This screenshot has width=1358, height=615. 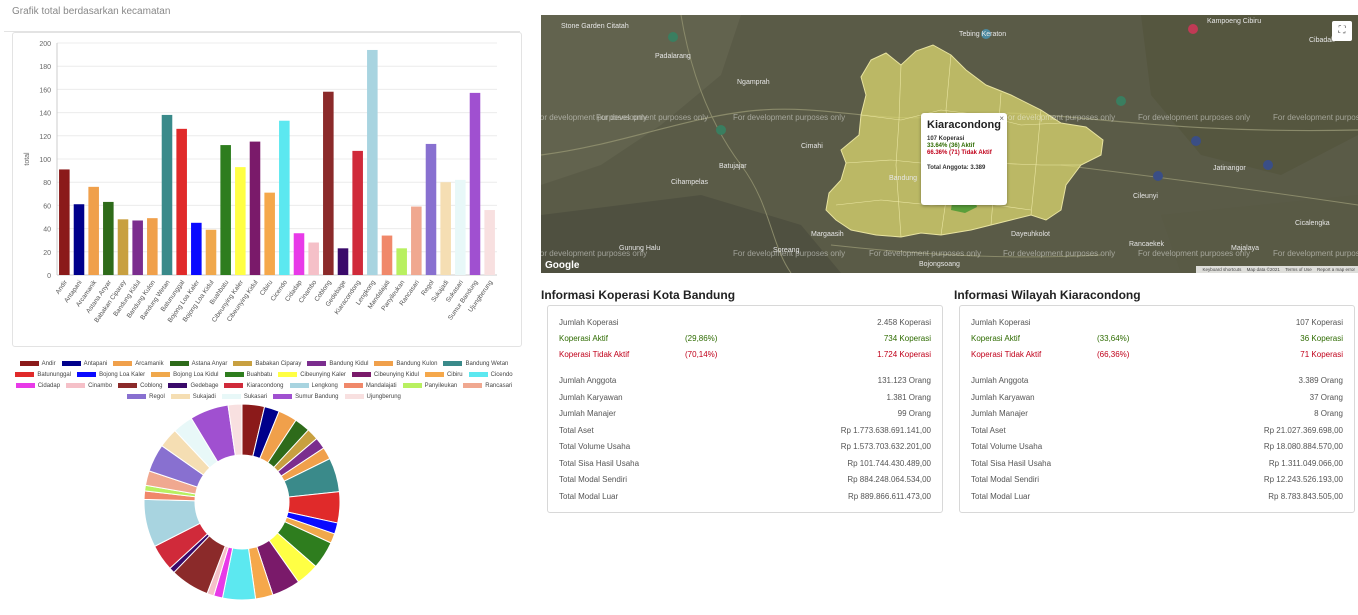 What do you see at coordinates (1006, 354) in the screenshot?
I see `info-row-label: Koperasi Tidak Aktif` at bounding box center [1006, 354].